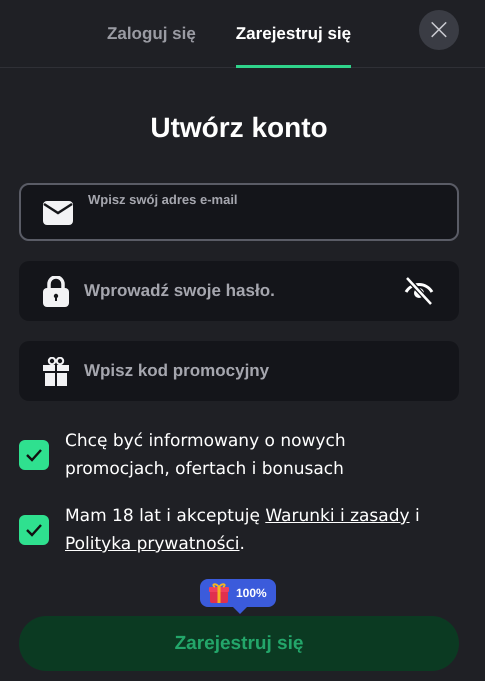 The width and height of the screenshot is (485, 681). I want to click on form-title: Utwórz konto, so click(239, 128).